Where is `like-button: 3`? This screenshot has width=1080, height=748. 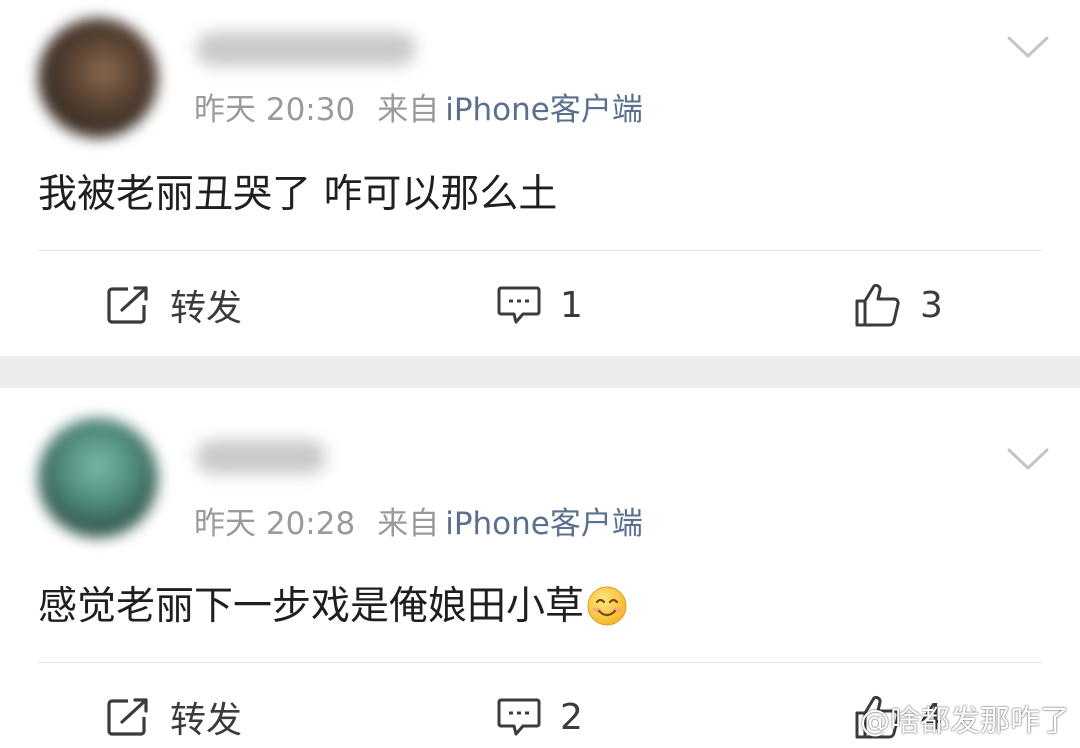
like-button: 3 is located at coordinates (898, 305).